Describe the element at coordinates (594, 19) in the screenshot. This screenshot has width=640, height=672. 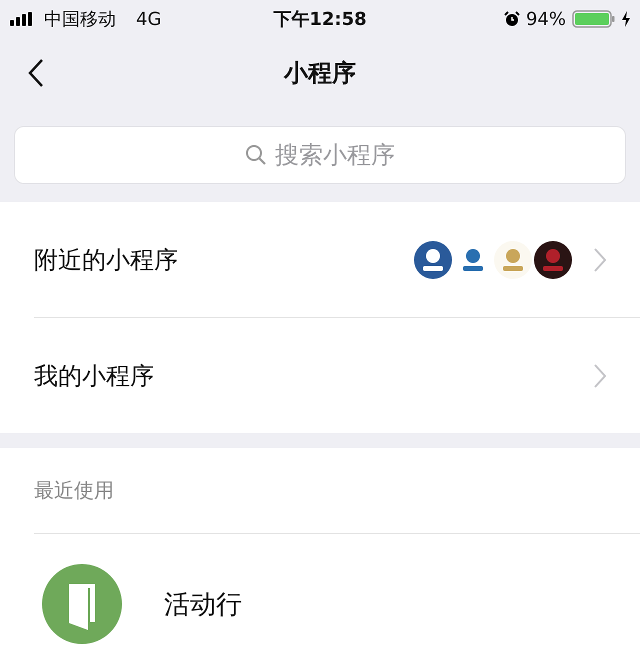
I see `battery-icon` at that location.